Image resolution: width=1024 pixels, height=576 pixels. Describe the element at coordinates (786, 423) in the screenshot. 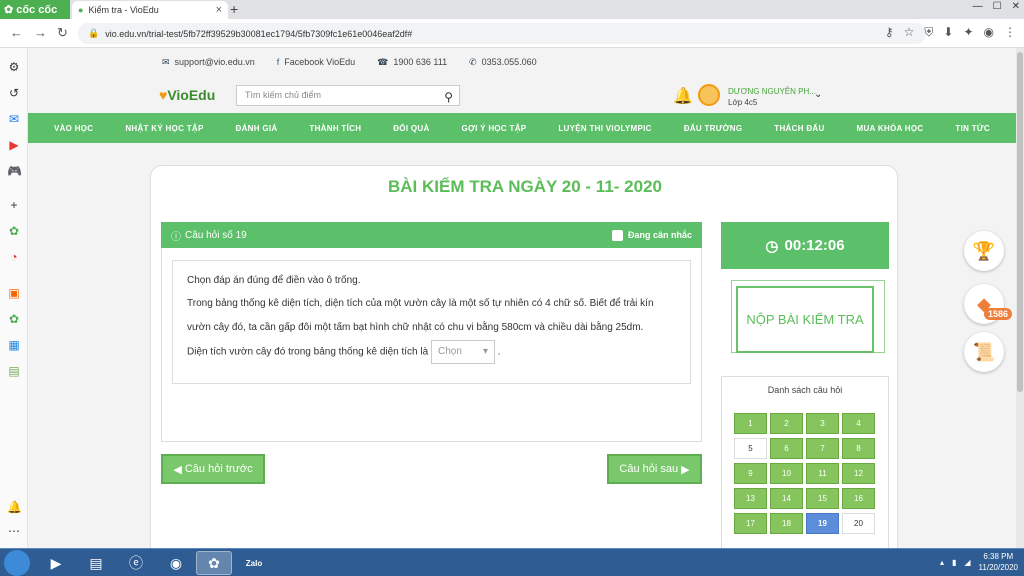

I see `question-cell-2: 2` at that location.